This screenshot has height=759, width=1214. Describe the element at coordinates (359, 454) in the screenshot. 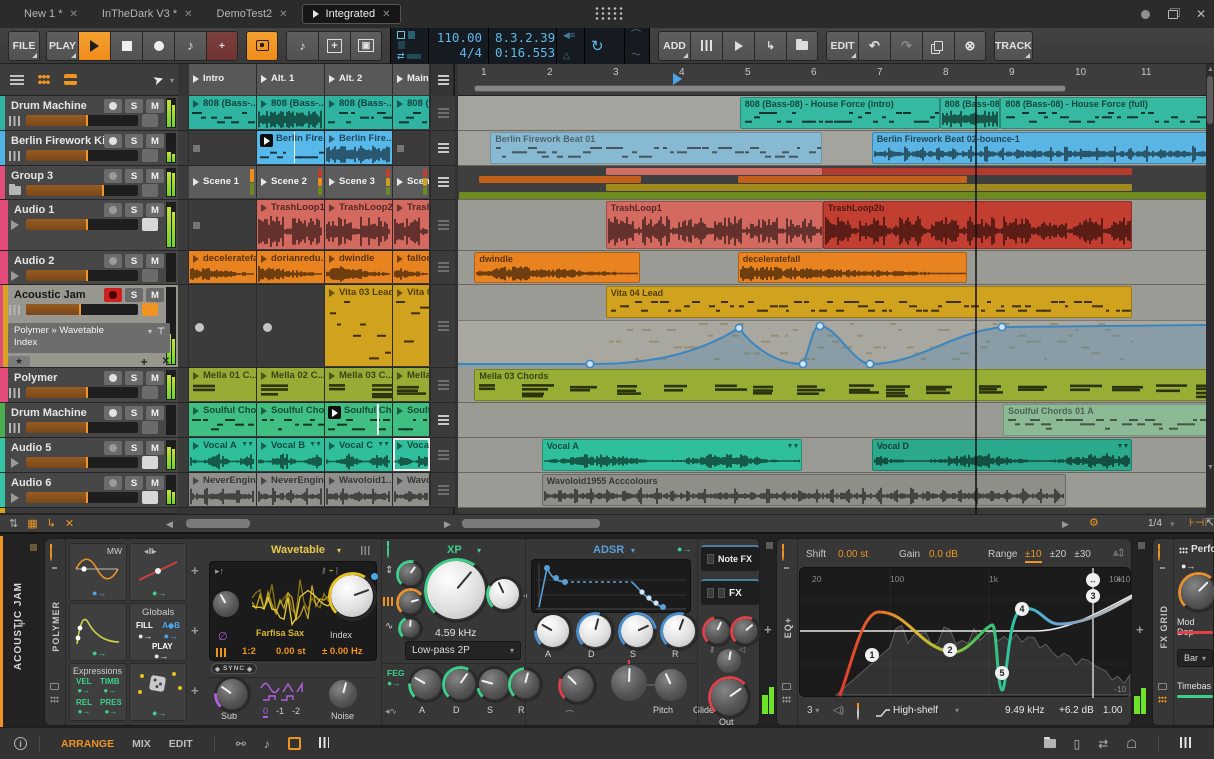

I see `clip-cell: Vocal C ▼▼` at that location.